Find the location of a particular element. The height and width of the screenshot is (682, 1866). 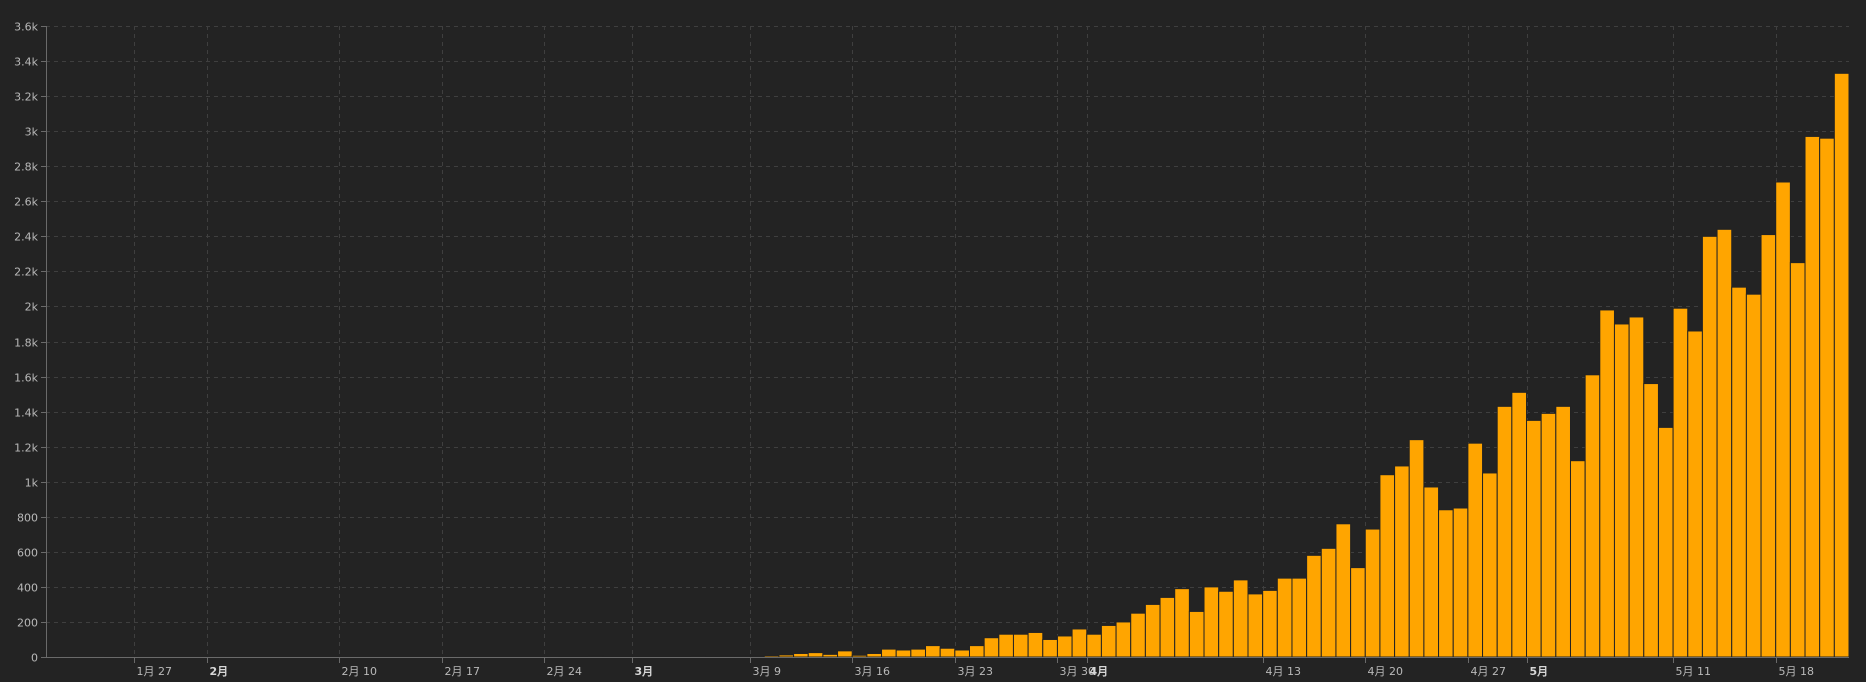

y-tick-label: 2k is located at coordinates (32, 307).